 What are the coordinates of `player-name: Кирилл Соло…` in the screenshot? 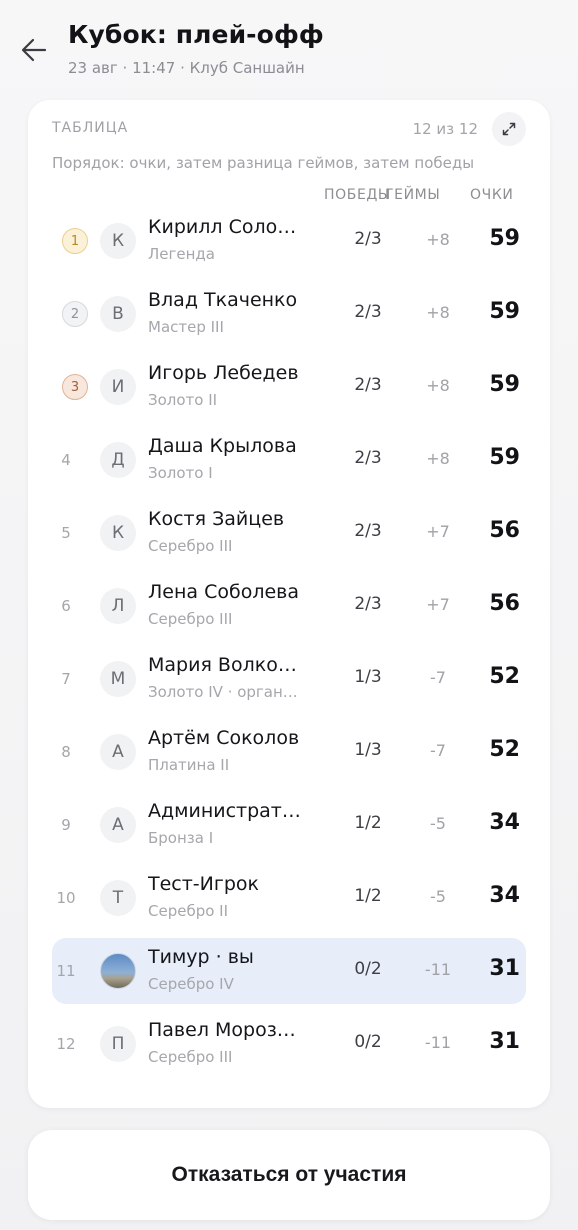 It's located at (222, 227).